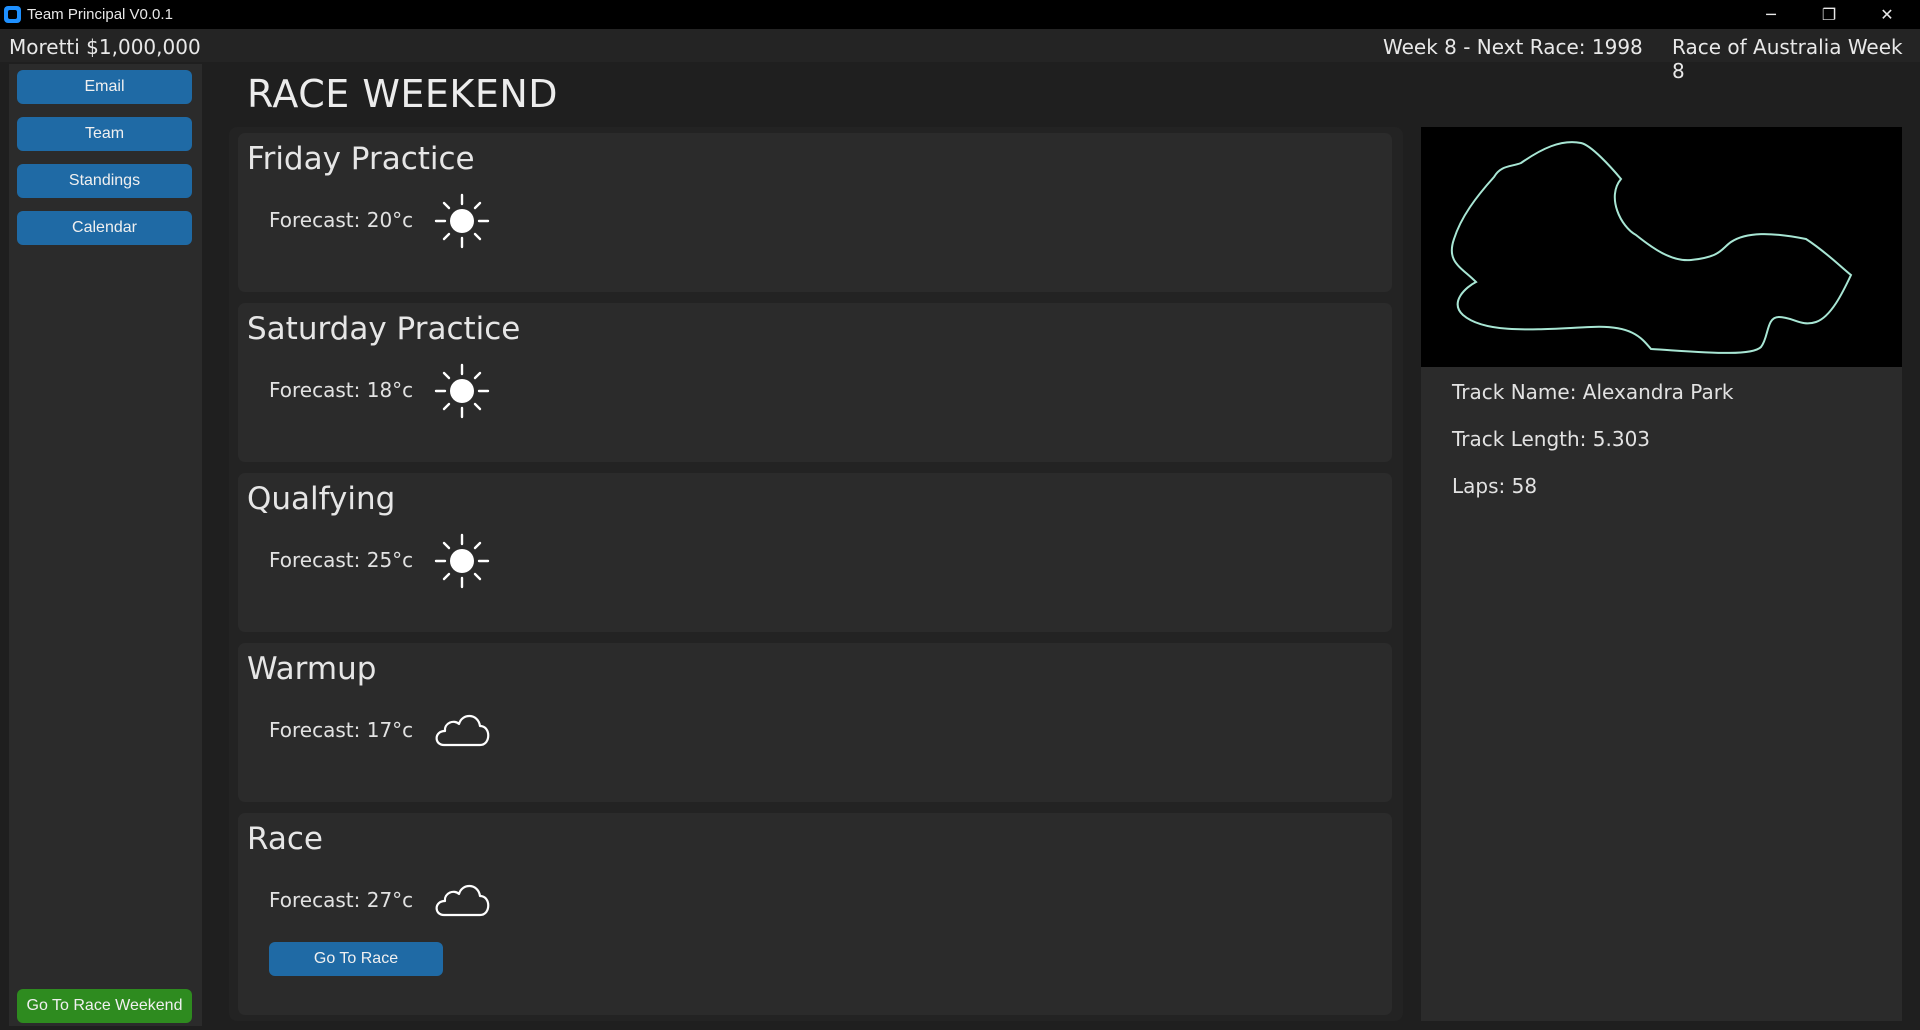 This screenshot has width=1920, height=1030. I want to click on session-forecast: Forecast: 20°c, so click(341, 220).